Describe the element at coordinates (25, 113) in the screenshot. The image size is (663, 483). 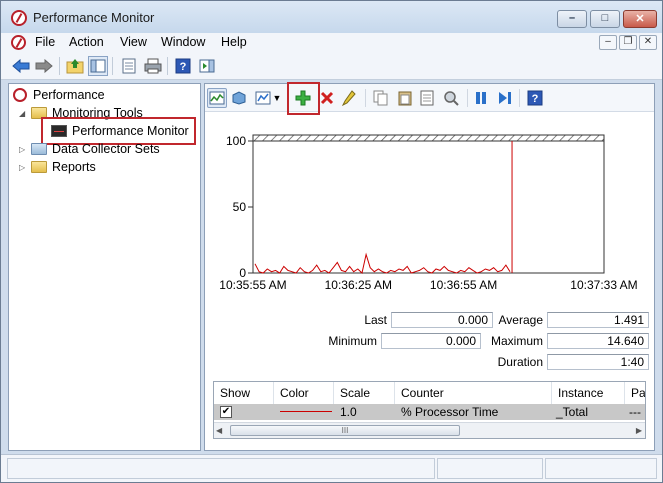
I see `expanded-triangle-icon: ◢` at that location.